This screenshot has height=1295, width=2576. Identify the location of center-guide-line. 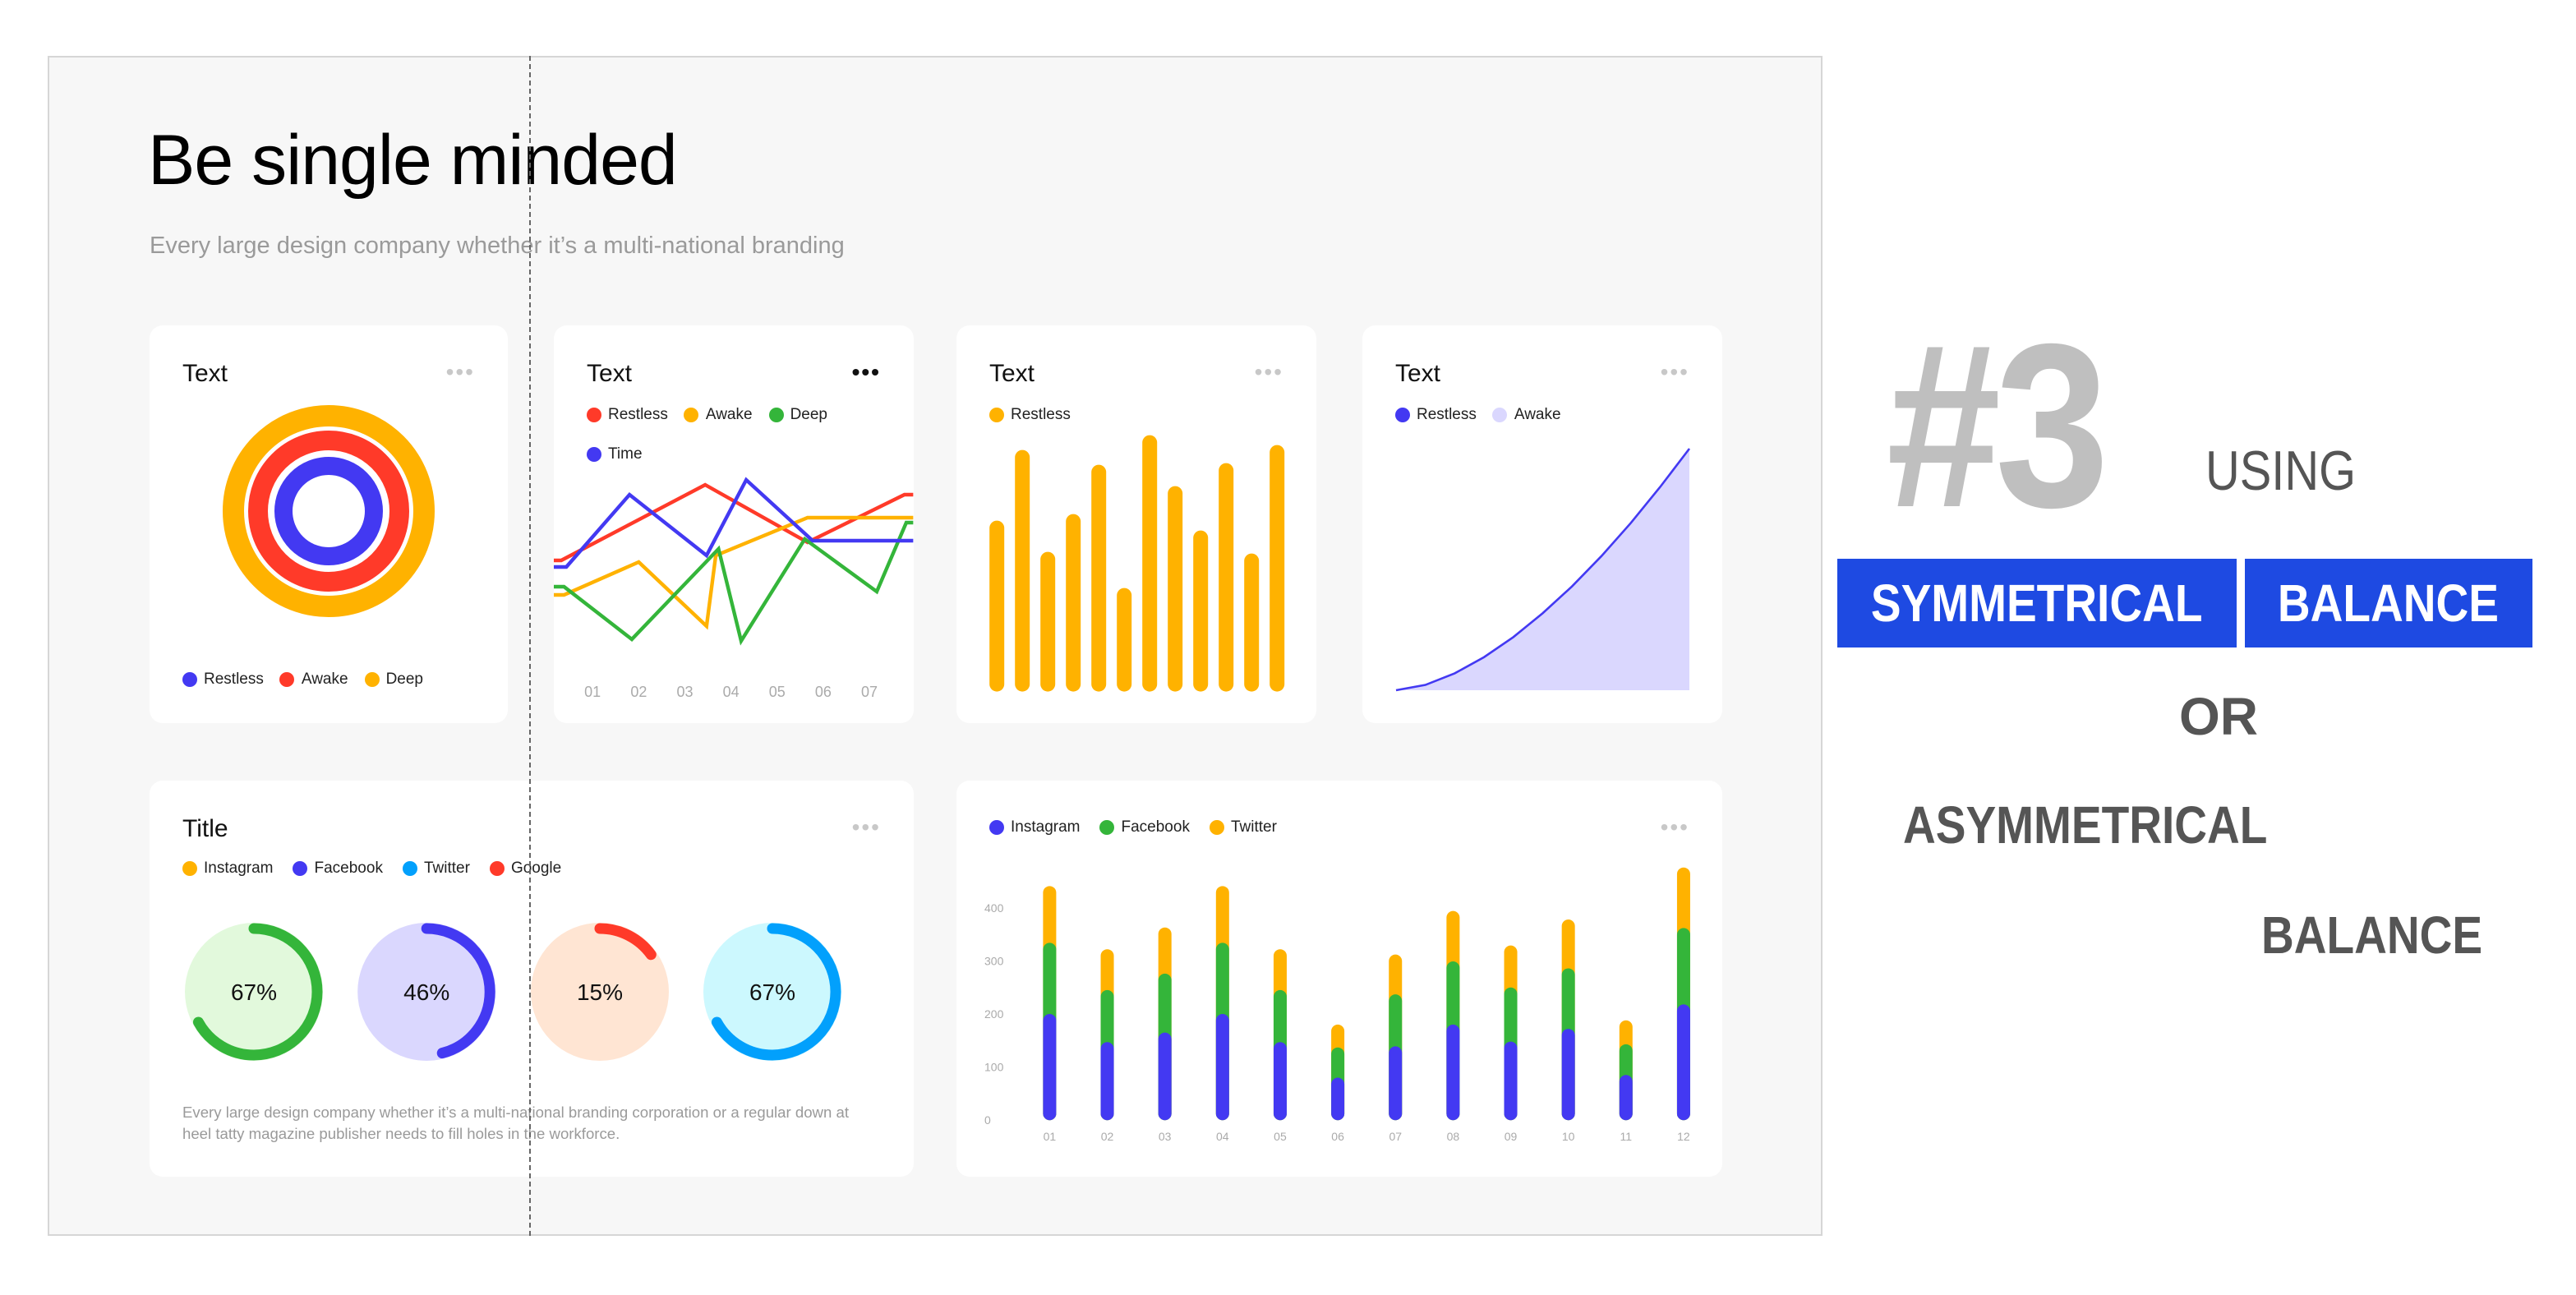
(530, 646).